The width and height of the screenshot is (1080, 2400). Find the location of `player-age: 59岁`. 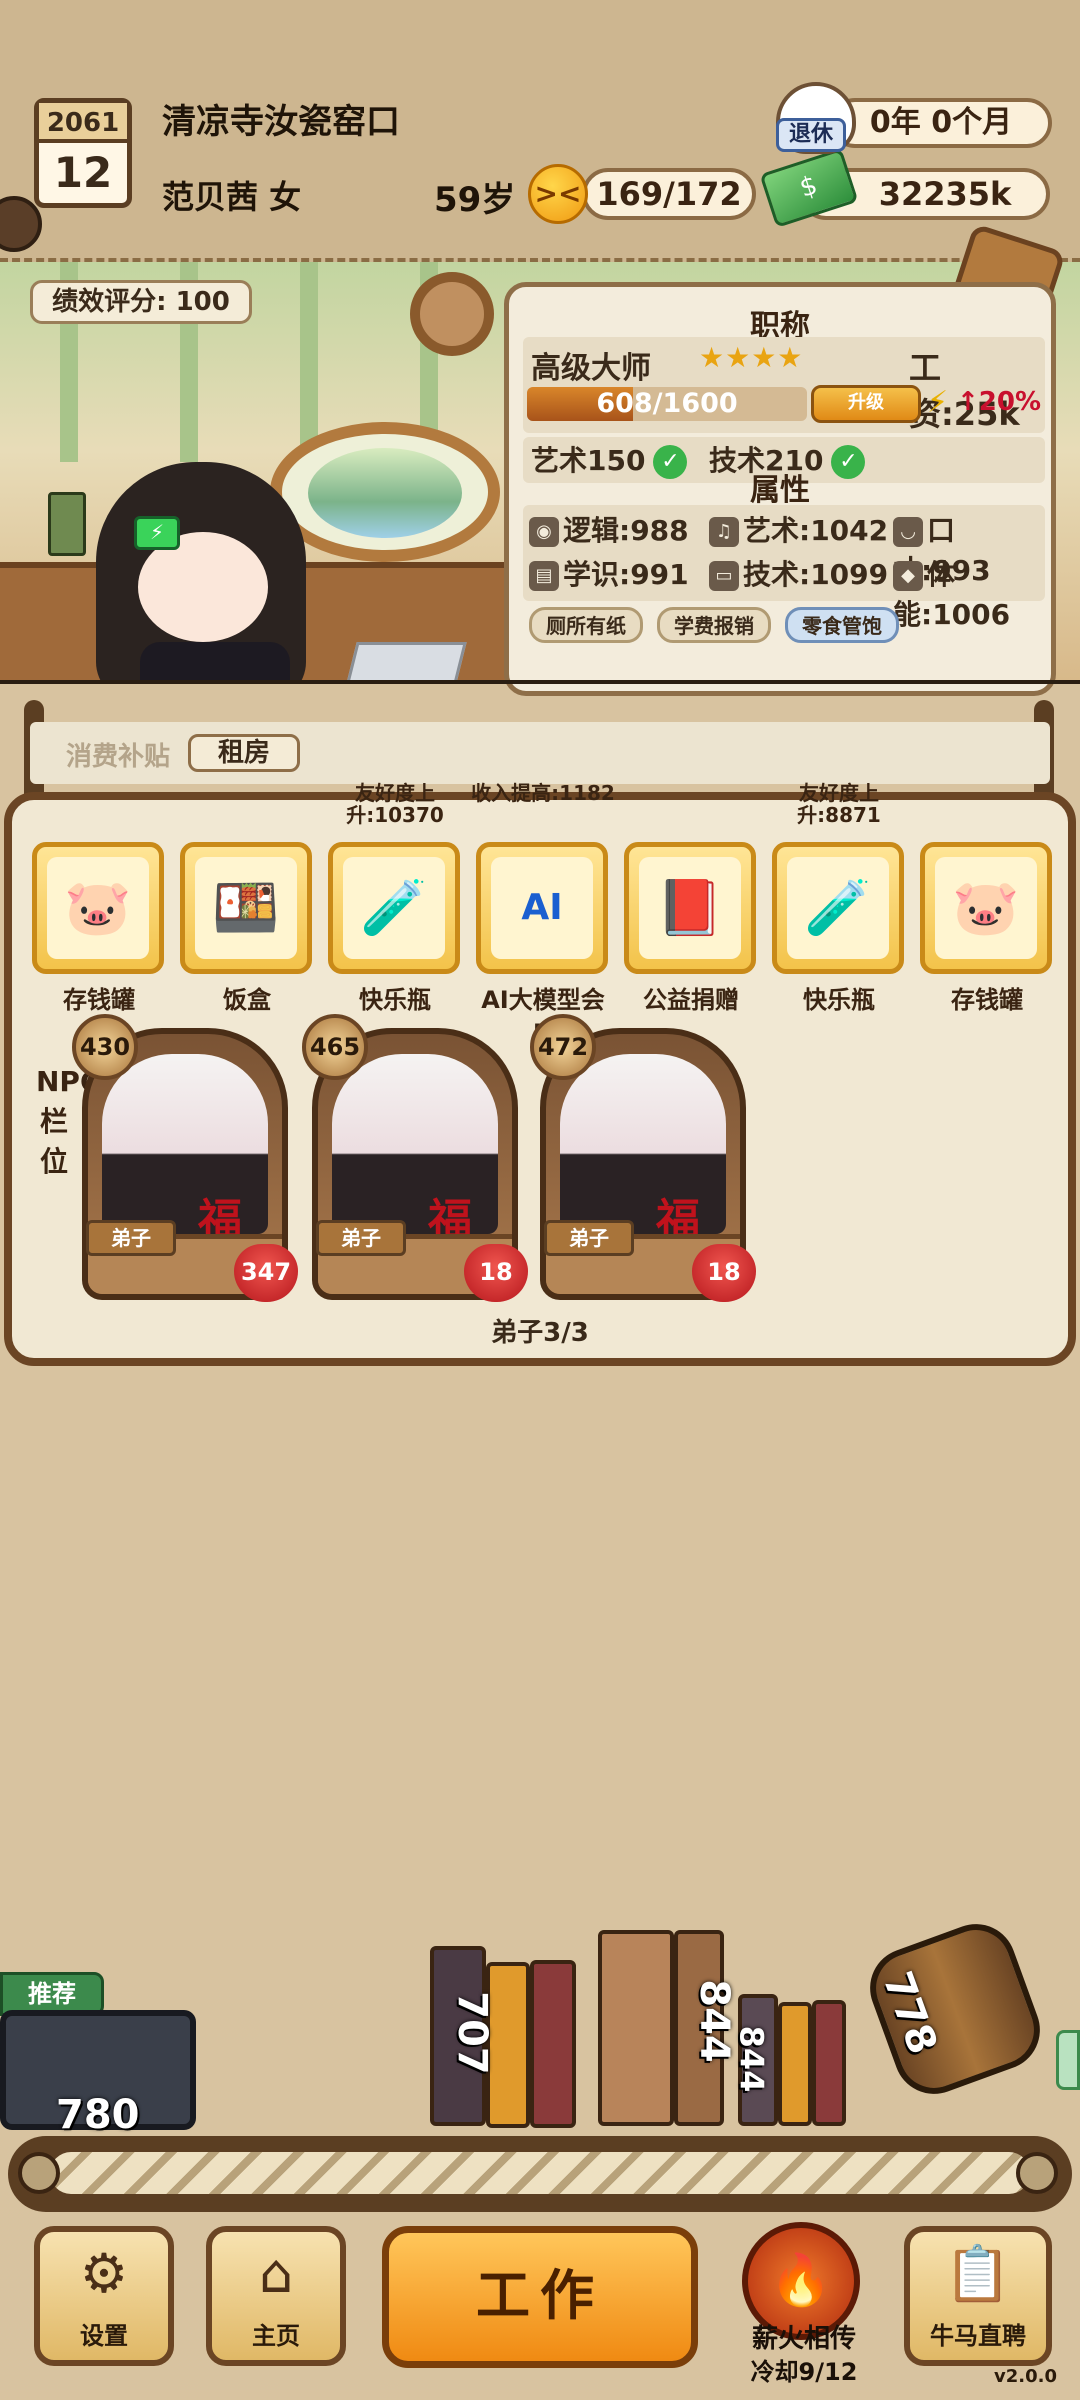

player-age: 59岁 is located at coordinates (475, 200).